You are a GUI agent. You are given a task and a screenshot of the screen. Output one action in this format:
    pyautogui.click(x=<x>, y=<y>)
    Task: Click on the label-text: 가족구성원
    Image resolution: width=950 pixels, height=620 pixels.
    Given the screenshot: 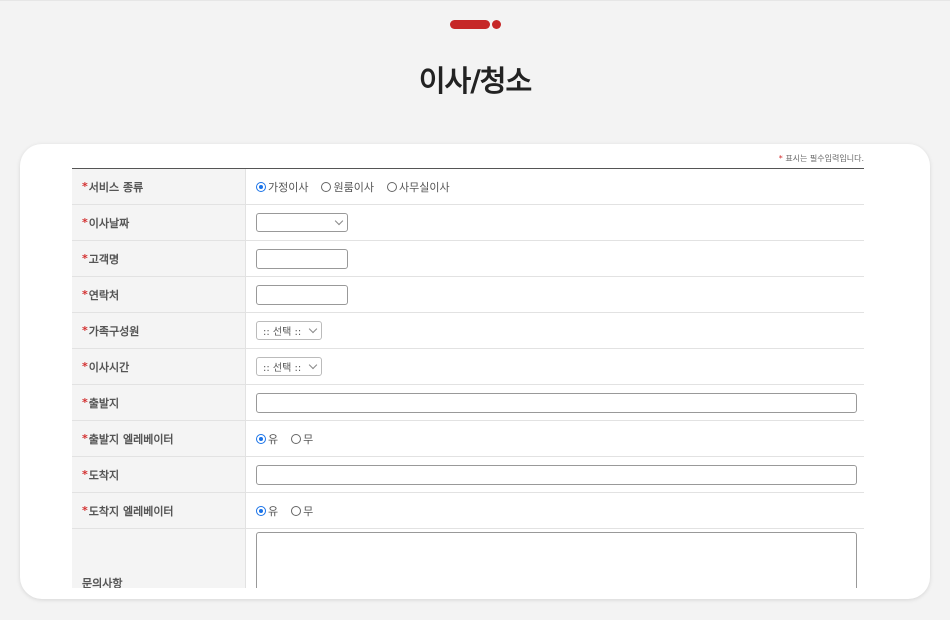 What is the action you would take?
    pyautogui.click(x=114, y=331)
    